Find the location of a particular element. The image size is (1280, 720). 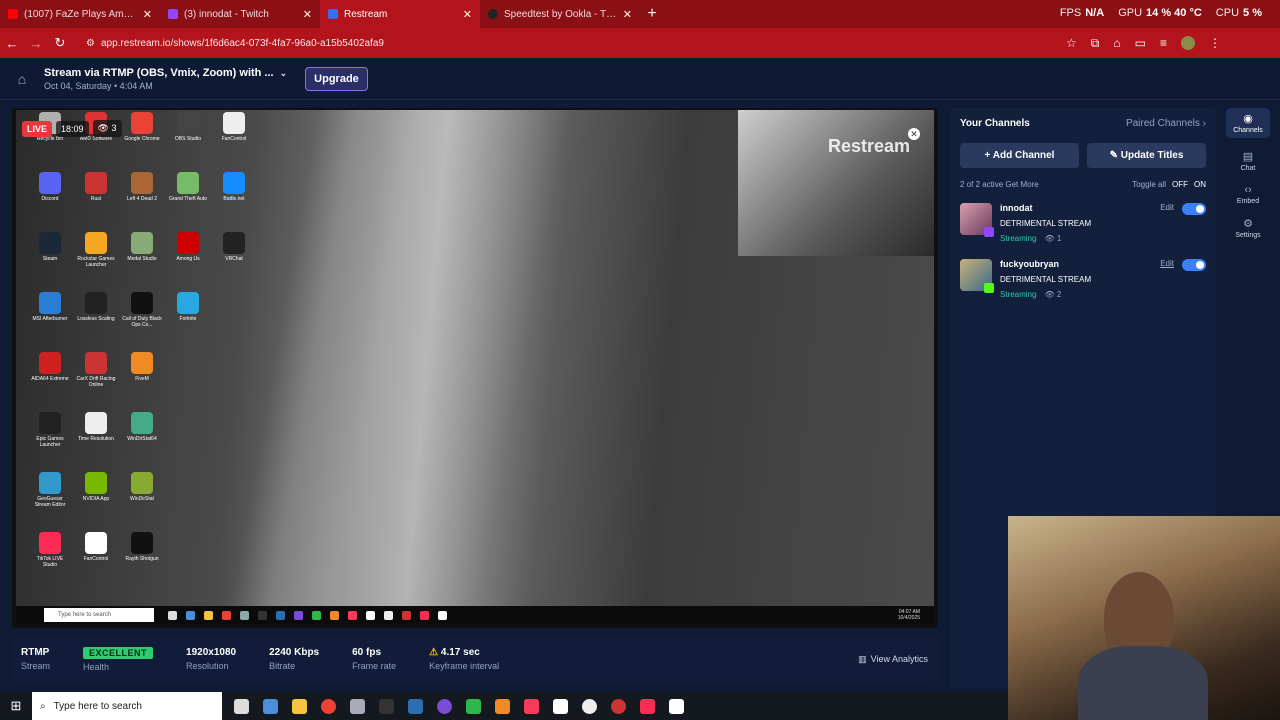

stat-label: Bitrate is located at coordinates (282, 666).